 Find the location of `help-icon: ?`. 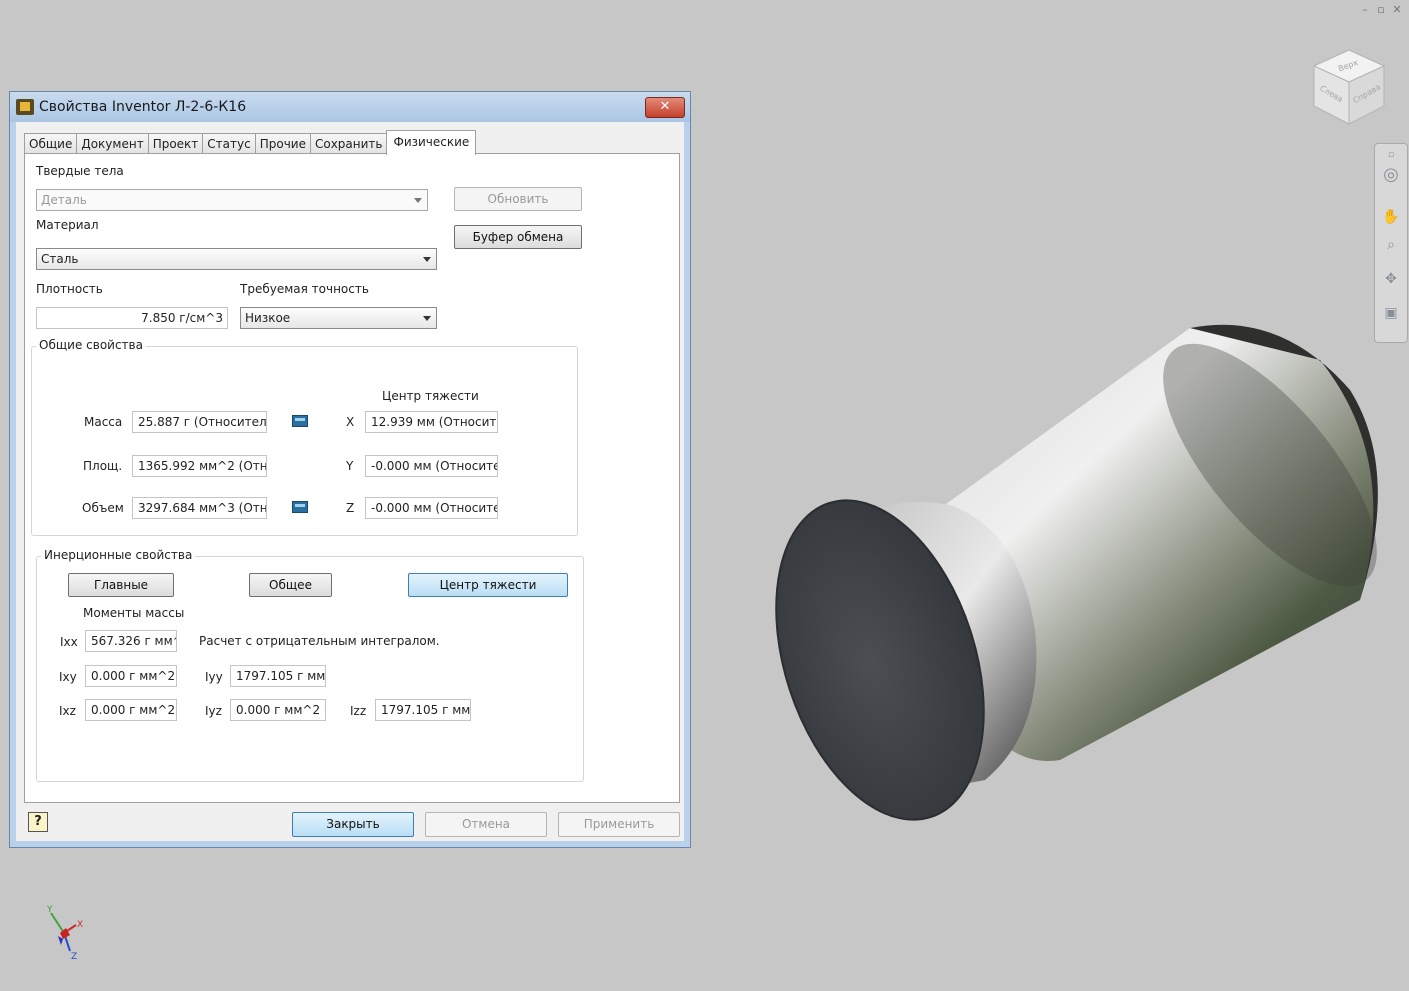

help-icon: ? is located at coordinates (38, 822).